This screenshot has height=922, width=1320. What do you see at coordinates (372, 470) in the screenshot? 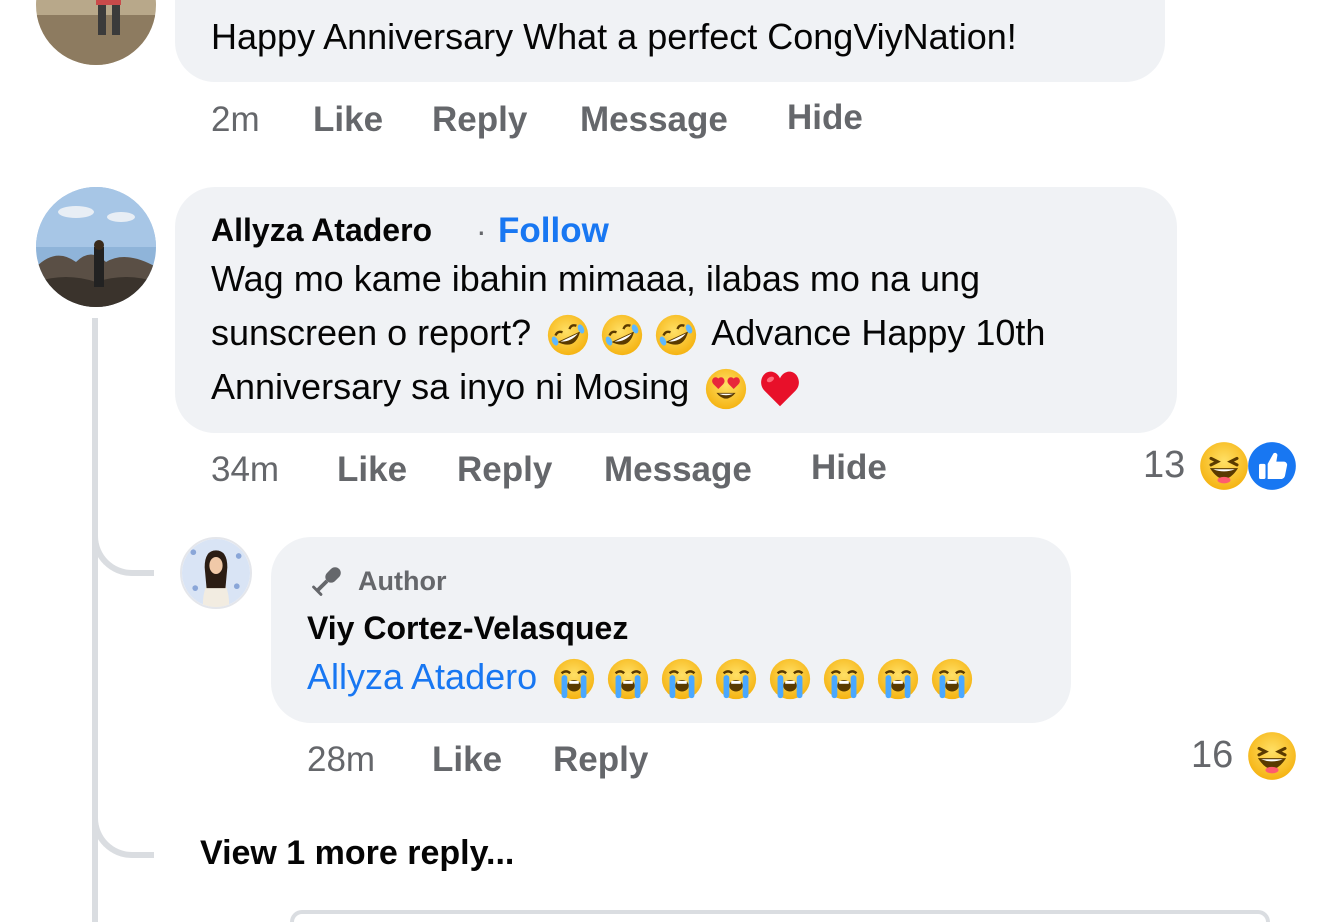
I see `comment-2-like-button: Like` at bounding box center [372, 470].